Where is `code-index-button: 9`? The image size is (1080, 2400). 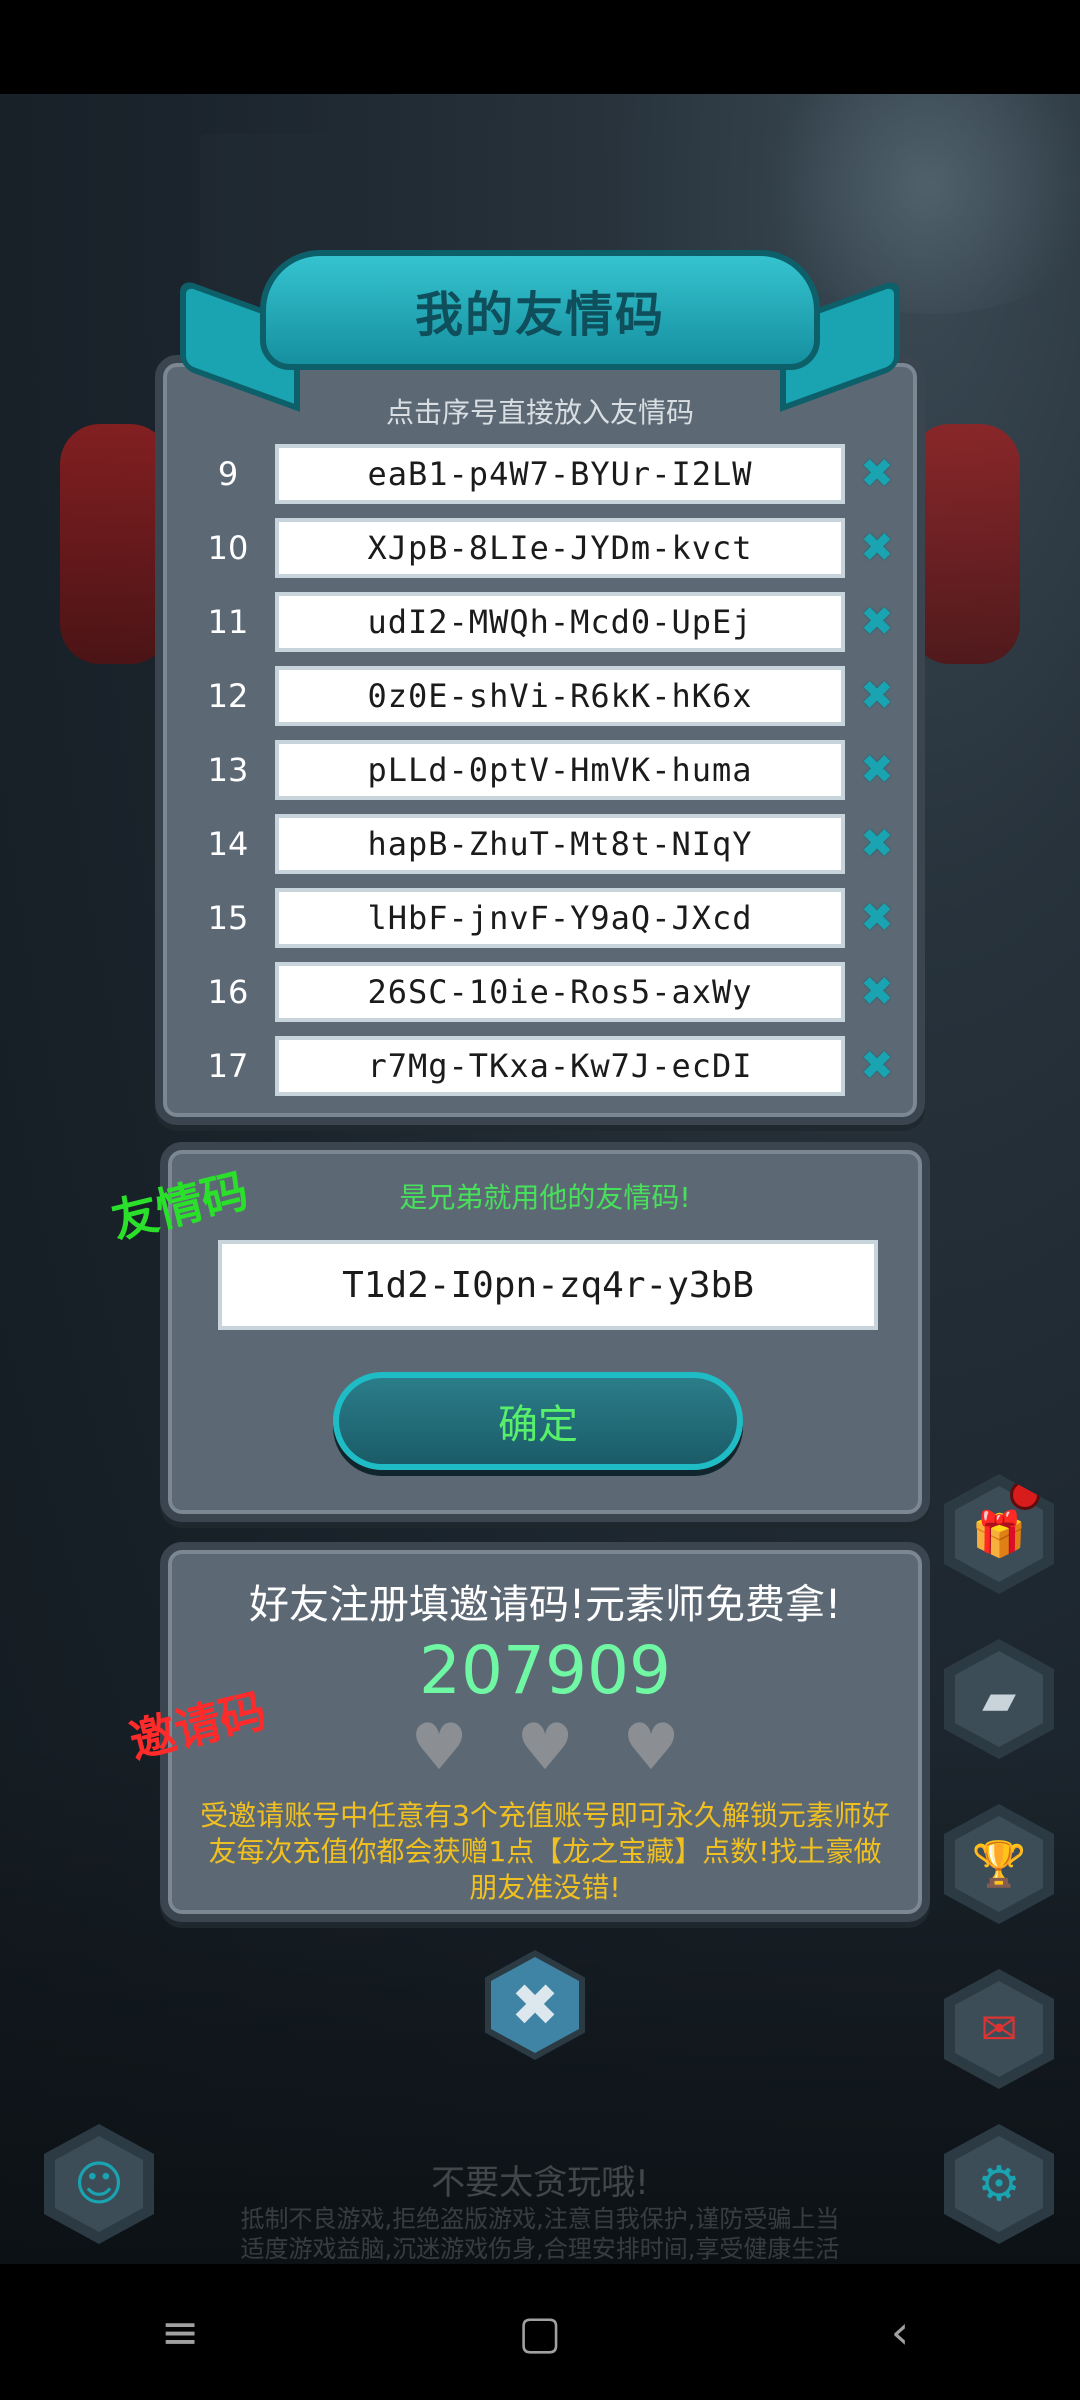
code-index-button: 9 is located at coordinates (228, 474).